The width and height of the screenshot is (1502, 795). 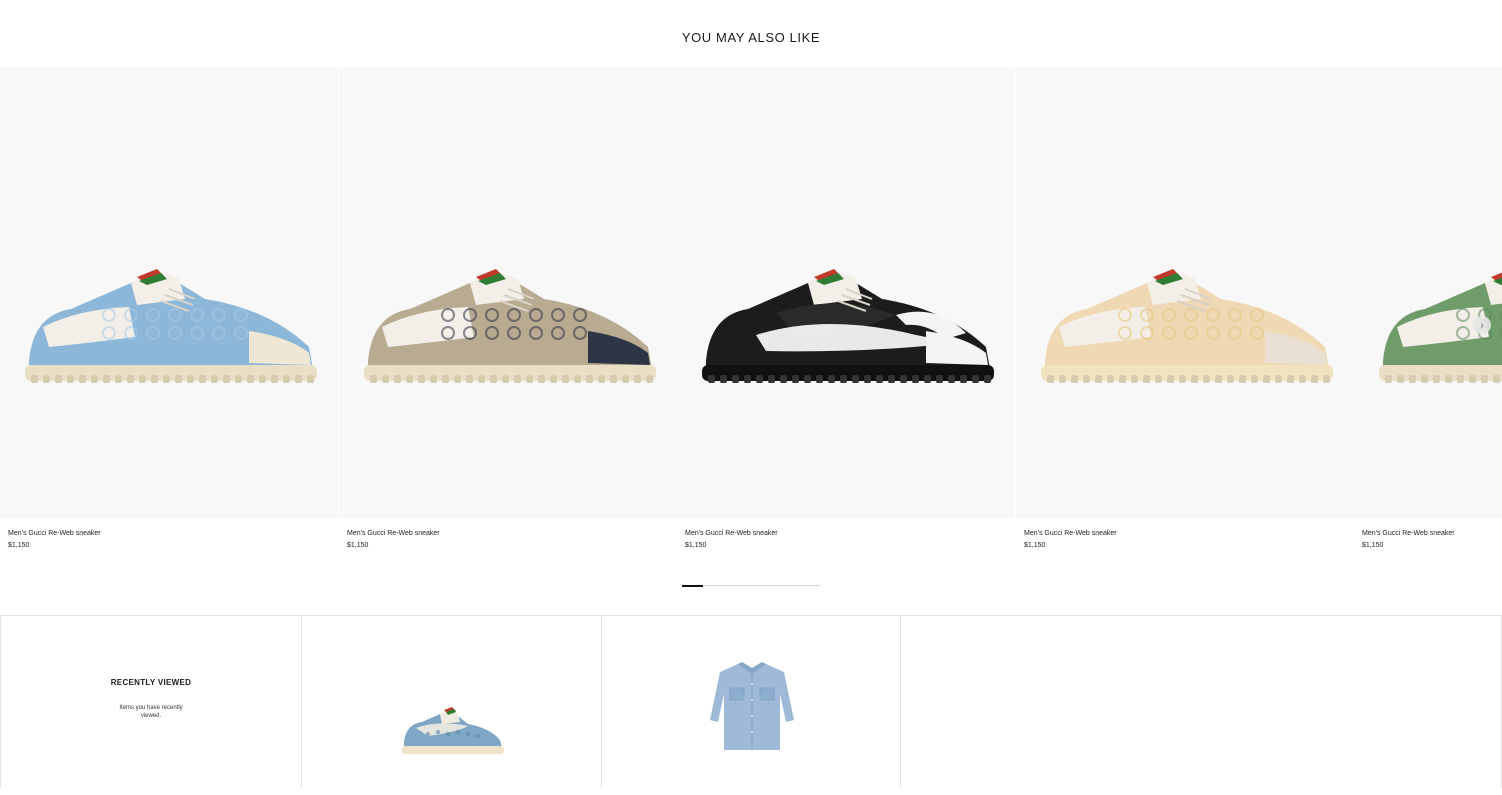 What do you see at coordinates (453, 730) in the screenshot?
I see `sneaker-thumbnail` at bounding box center [453, 730].